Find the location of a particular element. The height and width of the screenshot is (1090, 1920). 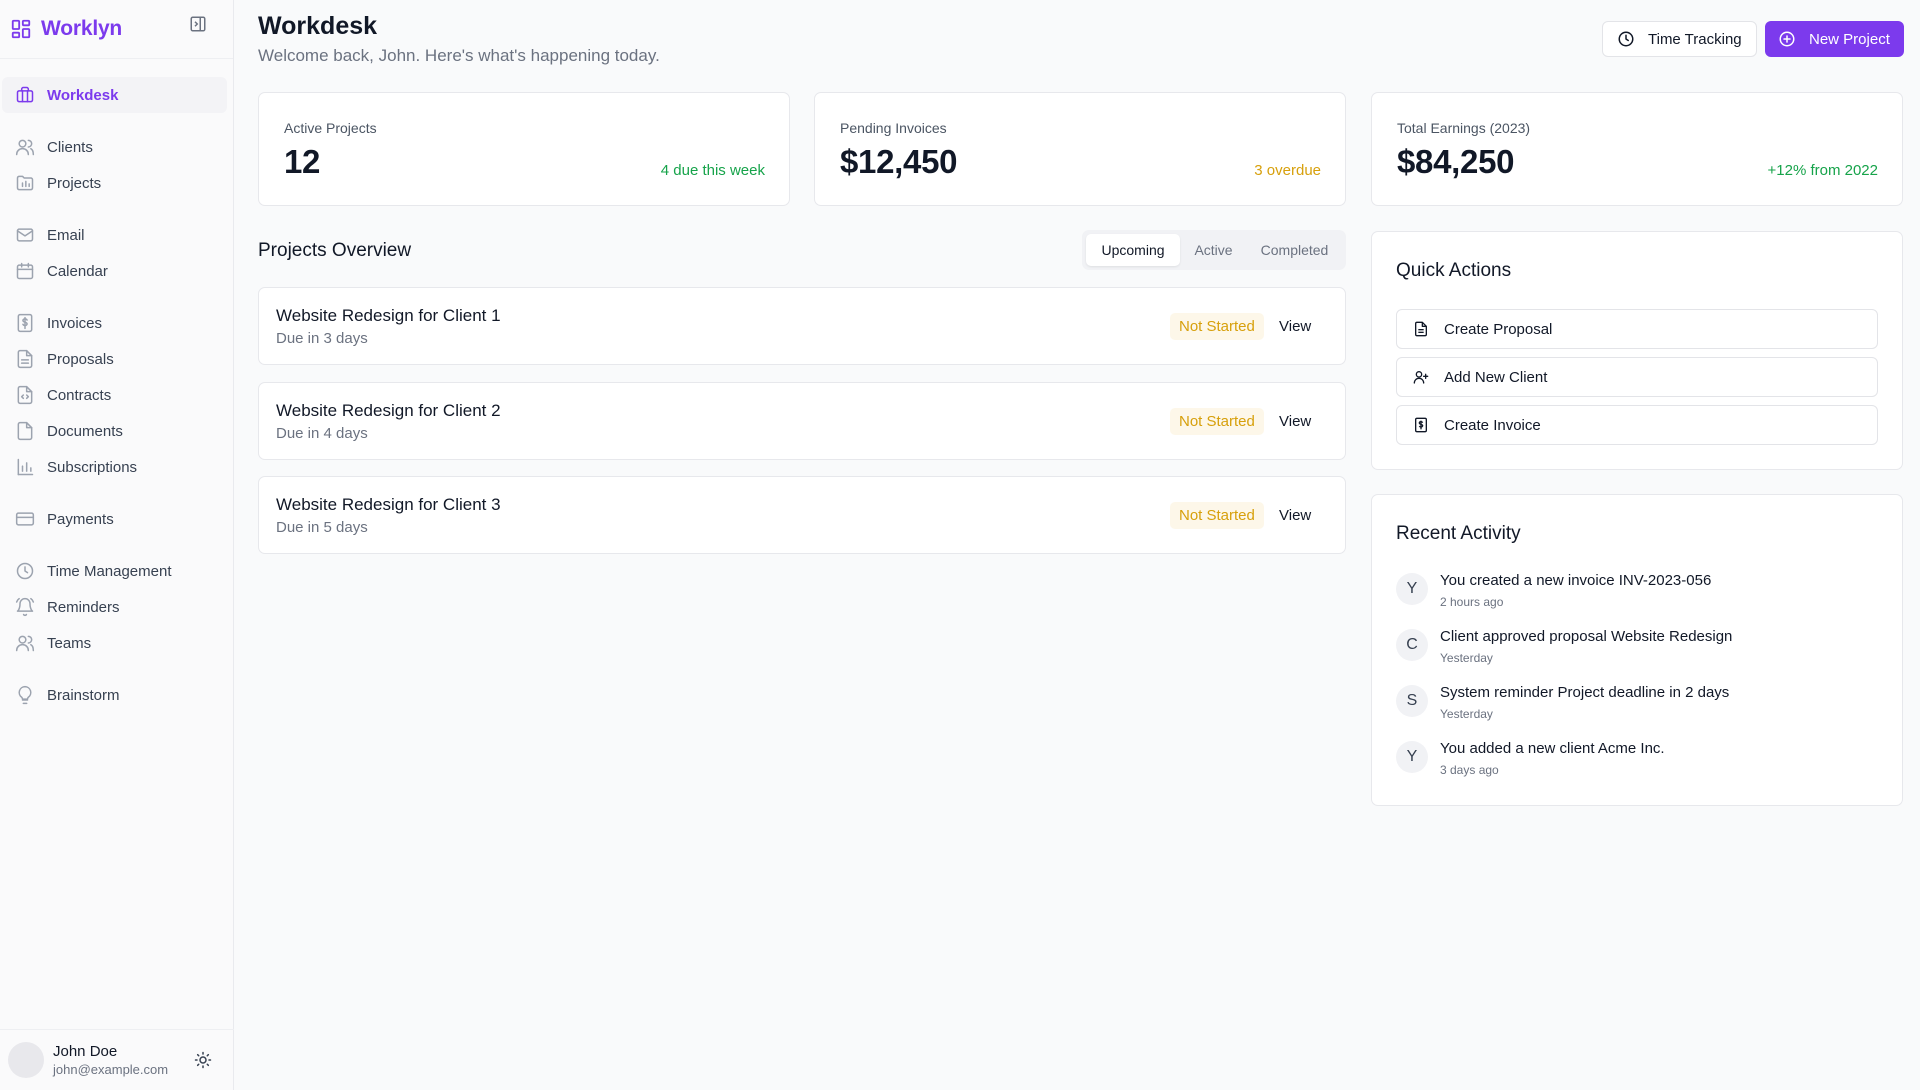

grid-logo-icon is located at coordinates (21, 29).